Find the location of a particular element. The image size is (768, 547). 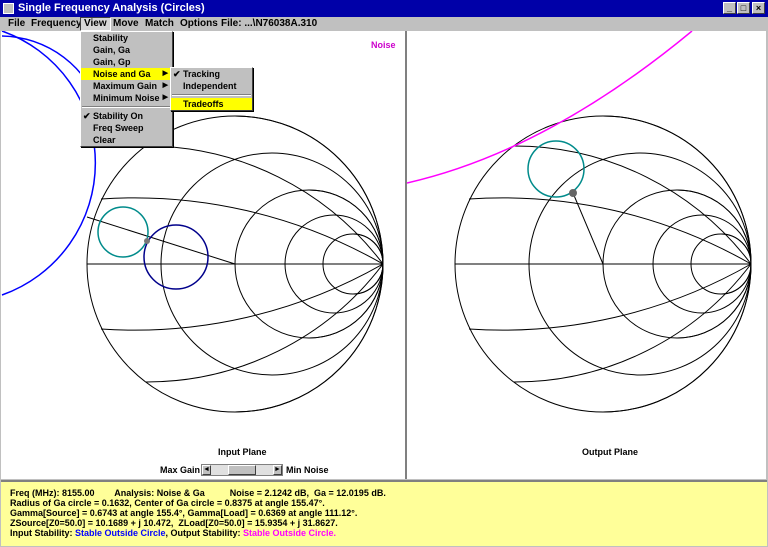

menu-item-gain-ga: Gain, Ga is located at coordinates (126, 50).